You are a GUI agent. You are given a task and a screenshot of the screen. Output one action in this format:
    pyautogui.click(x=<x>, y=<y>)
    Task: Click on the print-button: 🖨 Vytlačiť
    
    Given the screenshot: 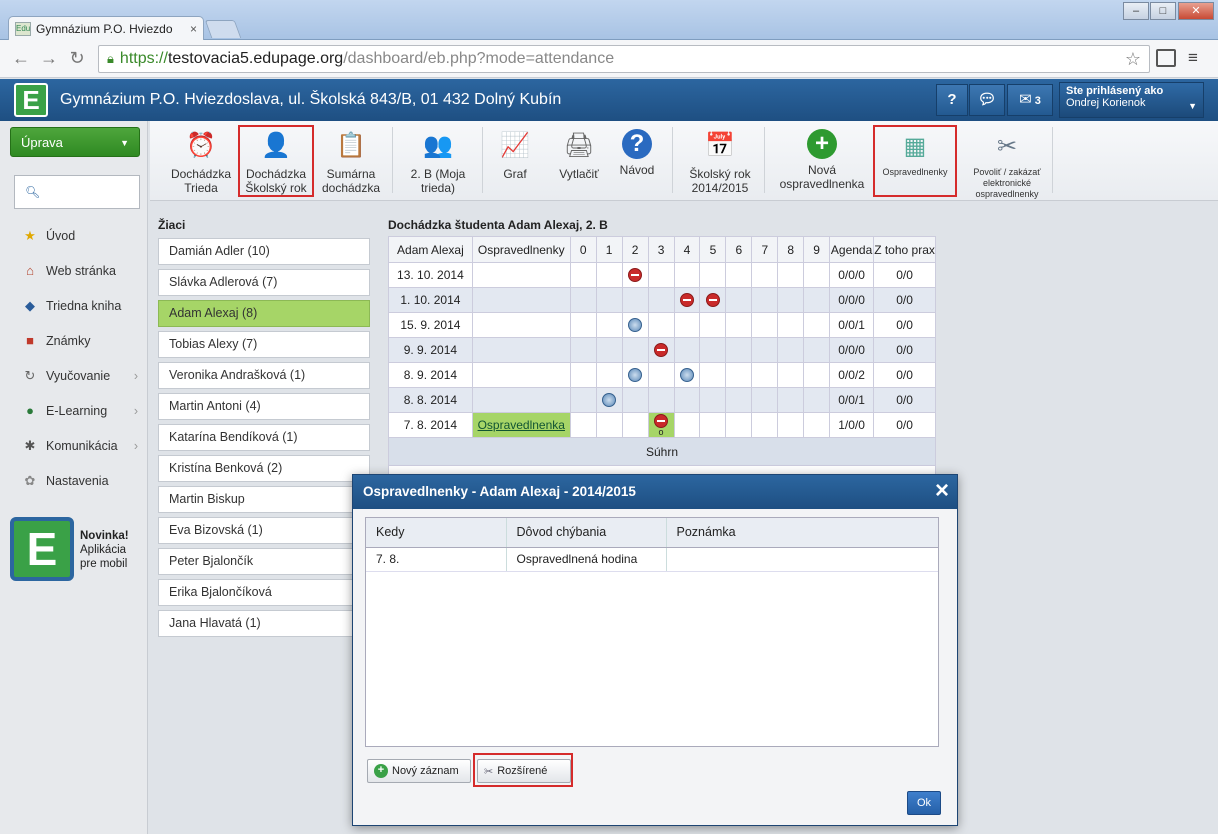 What is the action you would take?
    pyautogui.click(x=579, y=161)
    